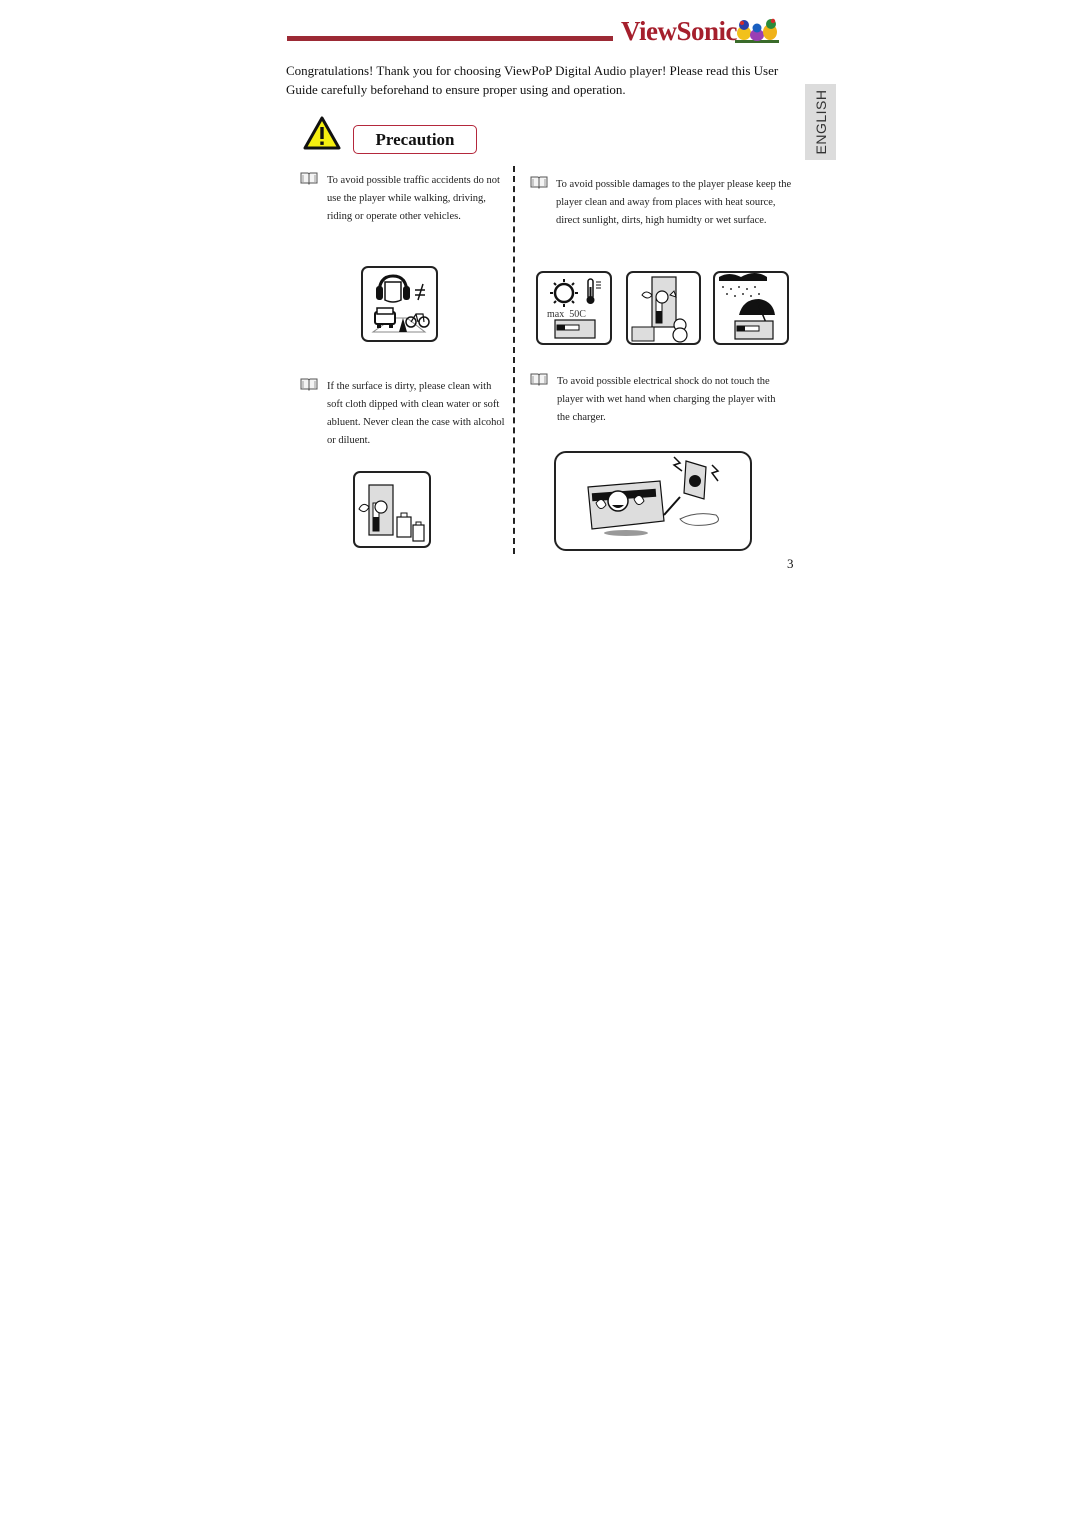 The image size is (1080, 1528). Describe the element at coordinates (747, 306) in the screenshot. I see `rain-umbrella-icon` at that location.